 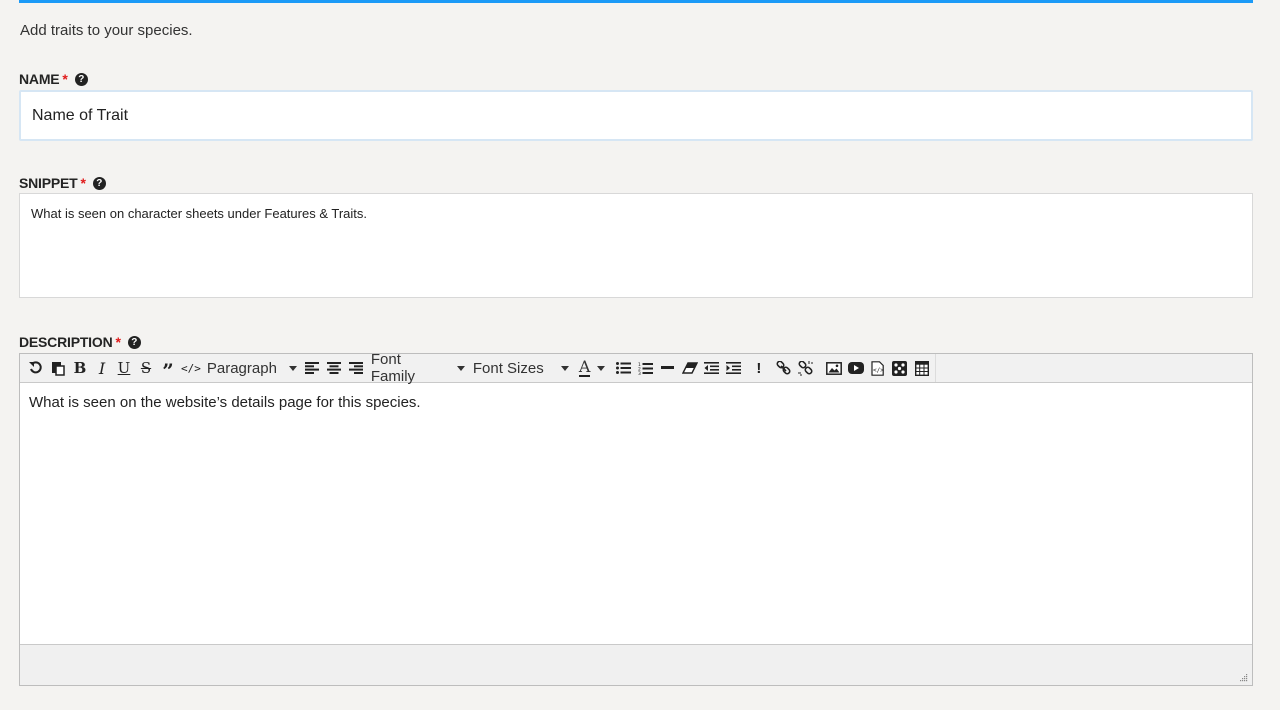 What do you see at coordinates (584, 367) in the screenshot?
I see `text-color-icon: A` at bounding box center [584, 367].